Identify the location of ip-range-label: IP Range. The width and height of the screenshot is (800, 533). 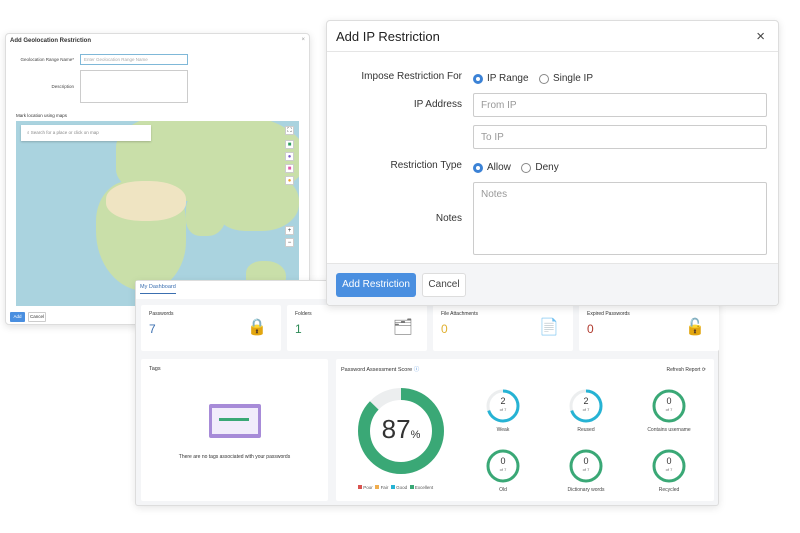
(508, 79).